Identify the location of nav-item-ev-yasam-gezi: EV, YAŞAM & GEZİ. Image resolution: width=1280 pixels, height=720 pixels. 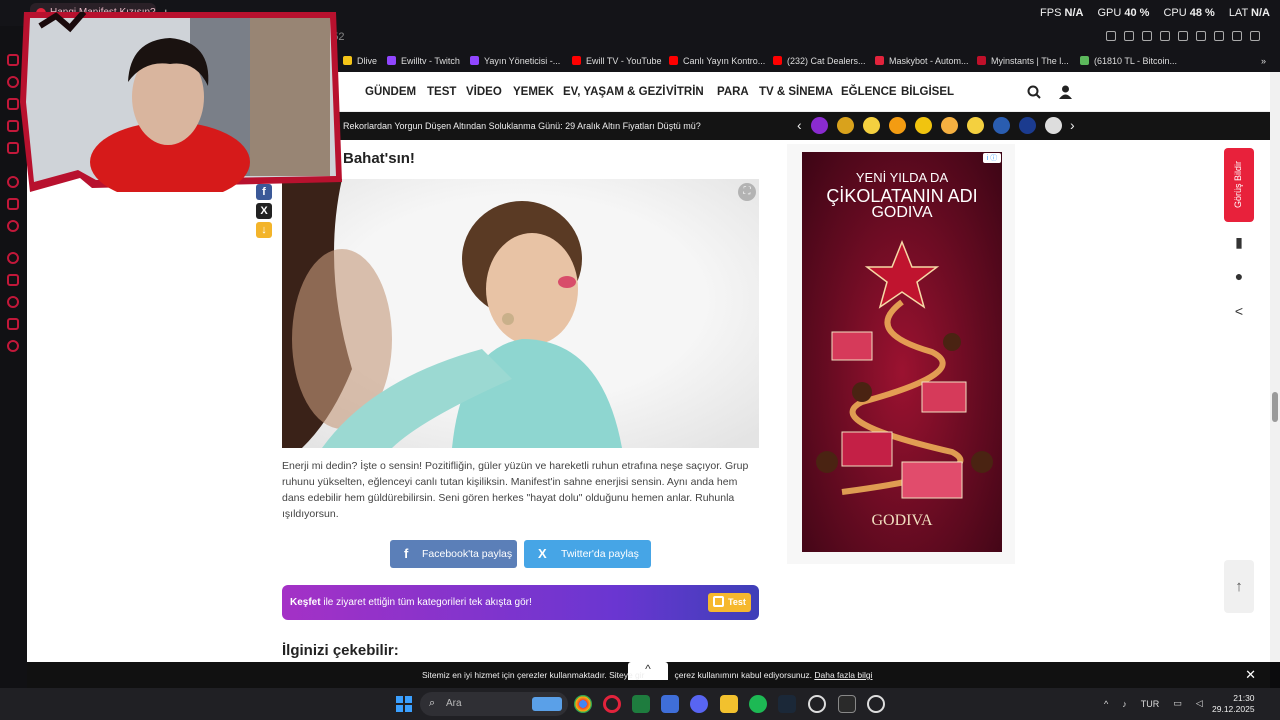
(614, 92).